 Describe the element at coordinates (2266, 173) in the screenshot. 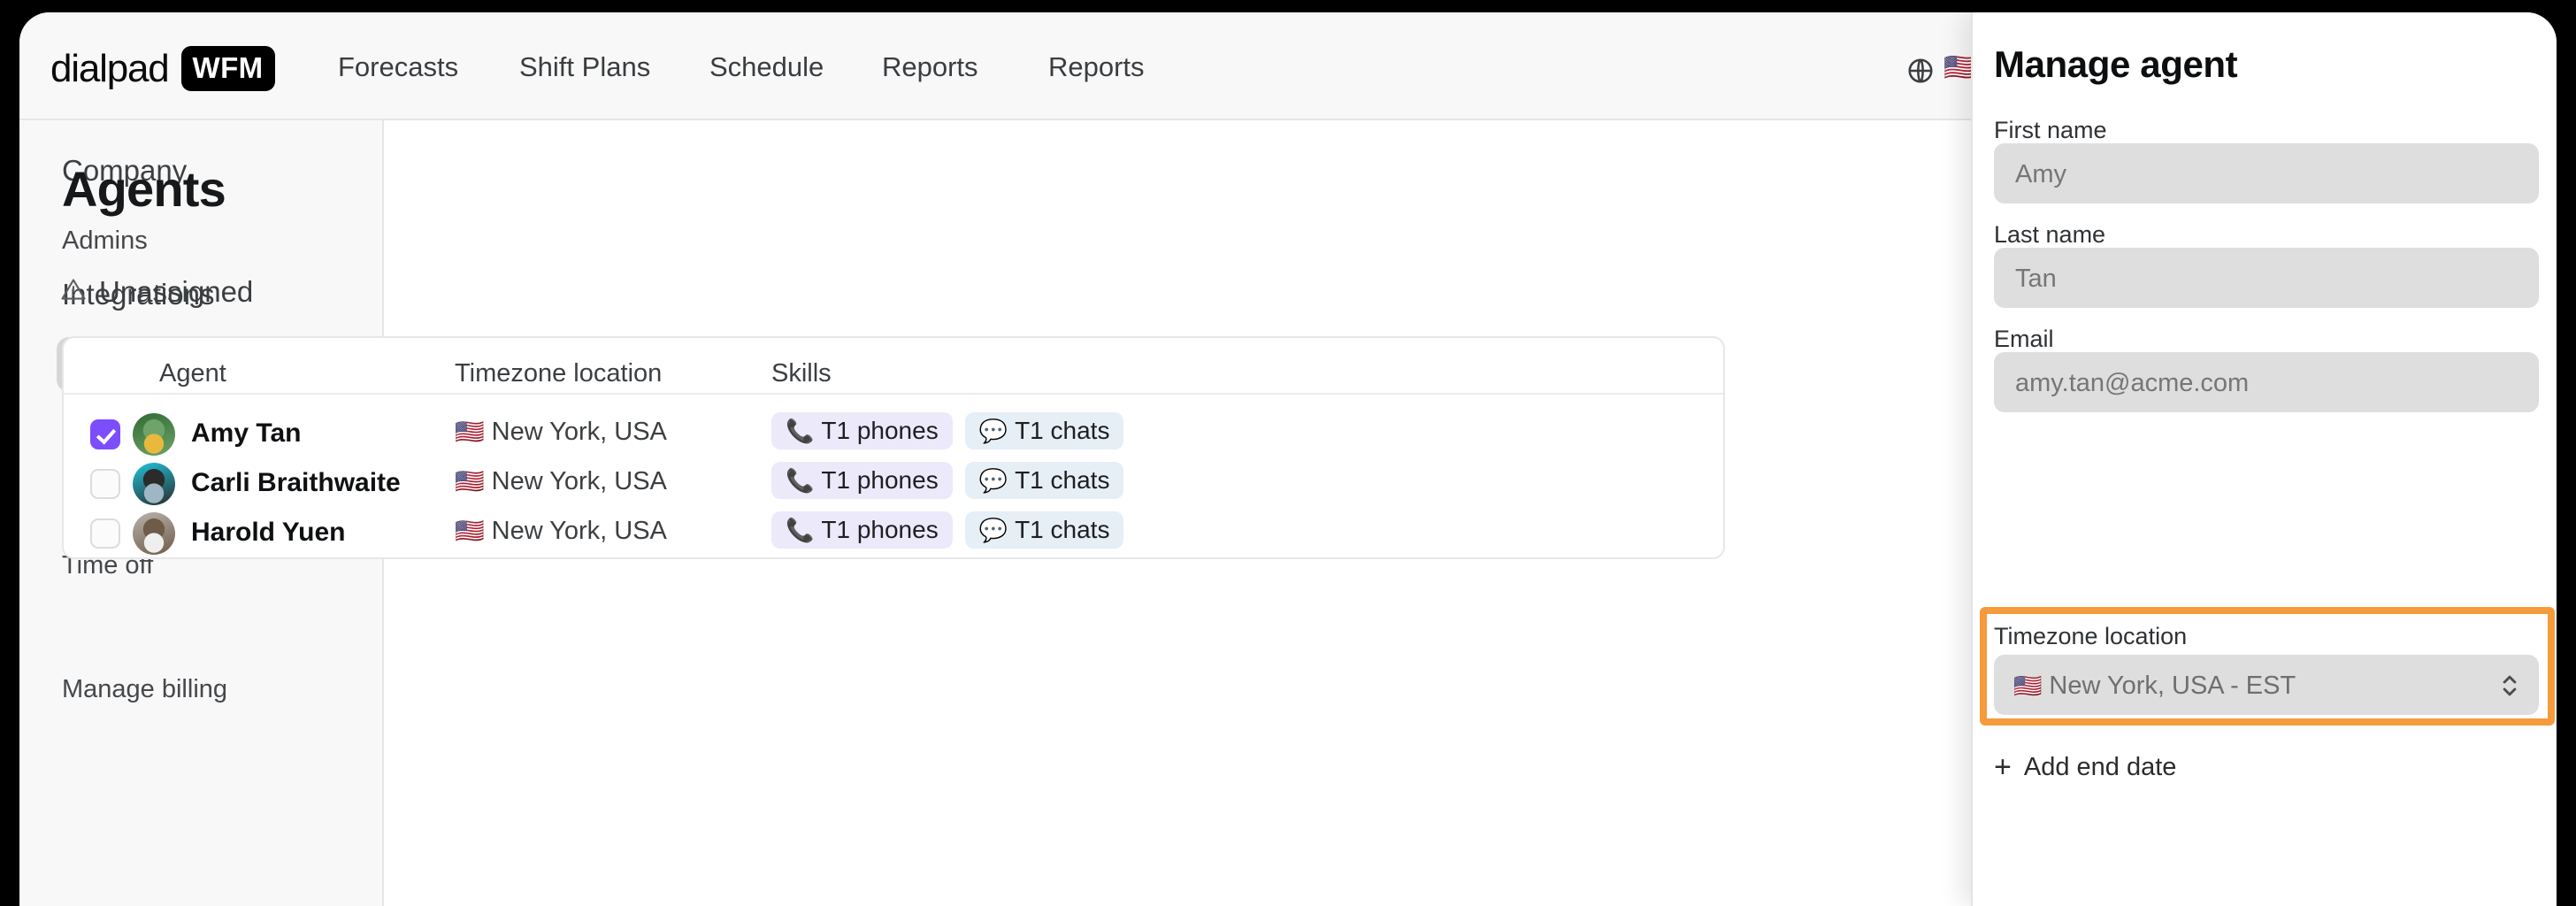

I see `first-name-field: Amy` at that location.